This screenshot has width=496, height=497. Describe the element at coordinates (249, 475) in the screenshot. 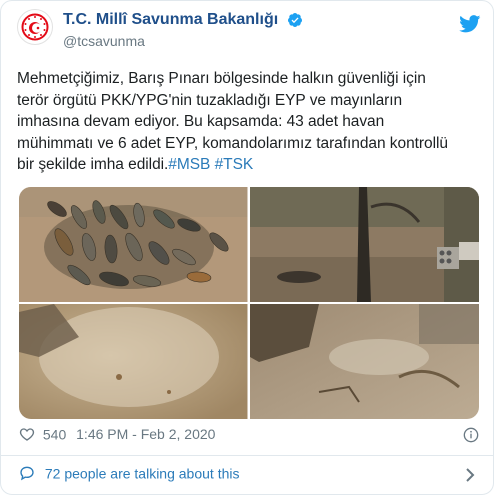

I see `conversation-link: 72 people are talking about this` at that location.